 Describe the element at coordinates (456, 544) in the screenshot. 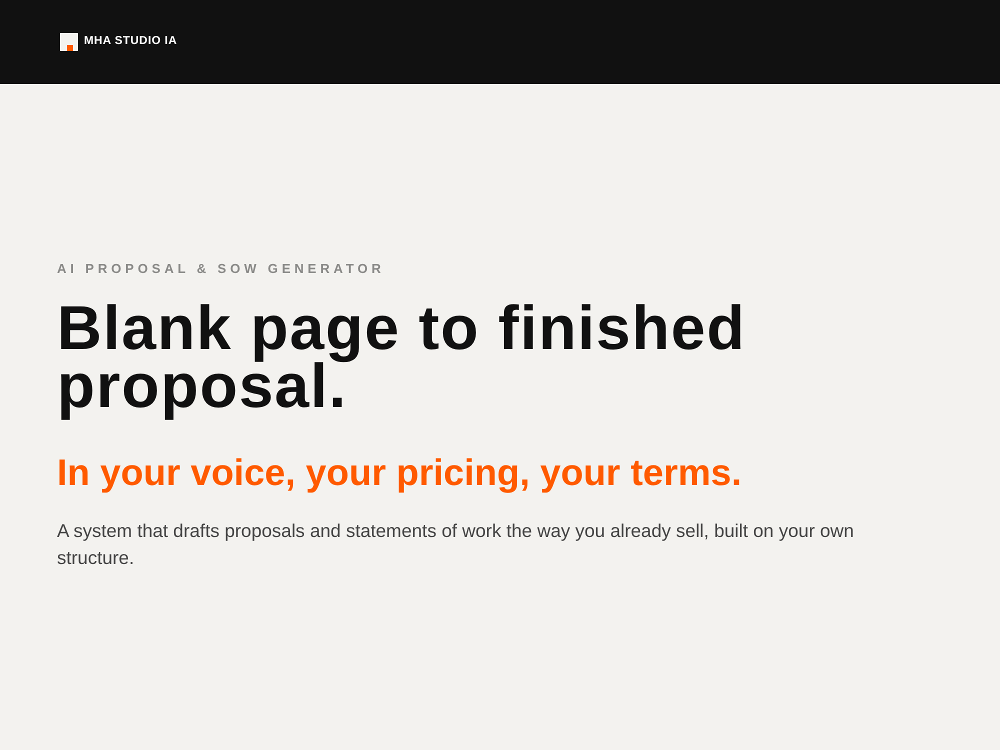

I see `hero-description: A system that drafts proposals and statements of work the way you already sell, built on your own structure.` at that location.